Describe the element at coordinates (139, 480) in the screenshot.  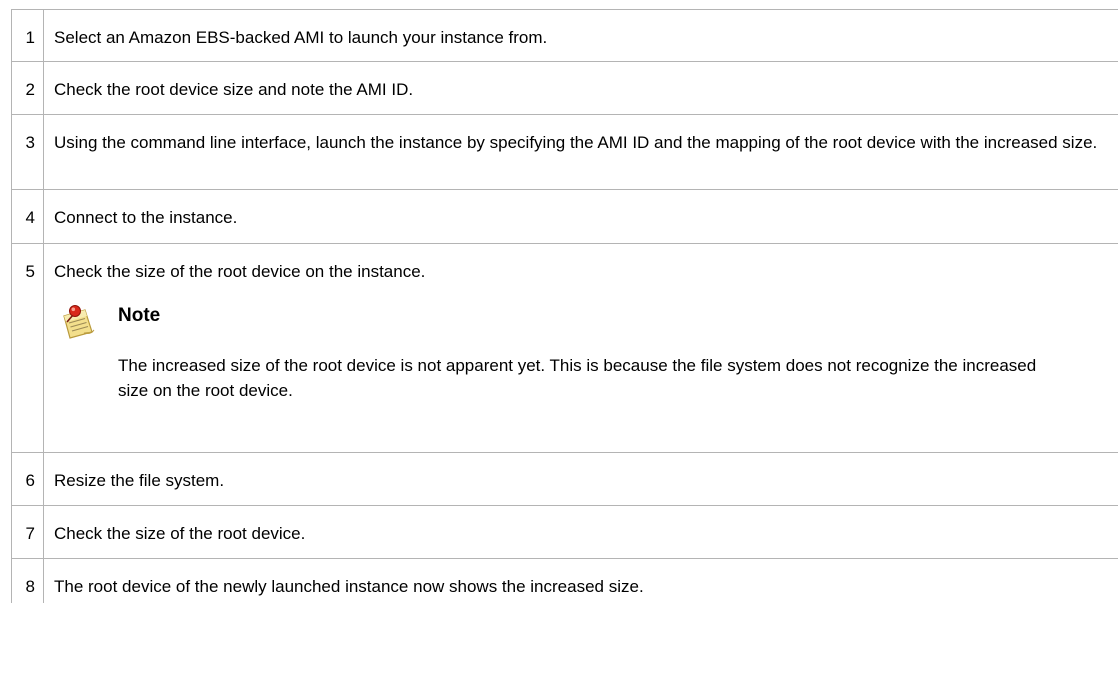
I see `step-text: Resize the file system.` at that location.